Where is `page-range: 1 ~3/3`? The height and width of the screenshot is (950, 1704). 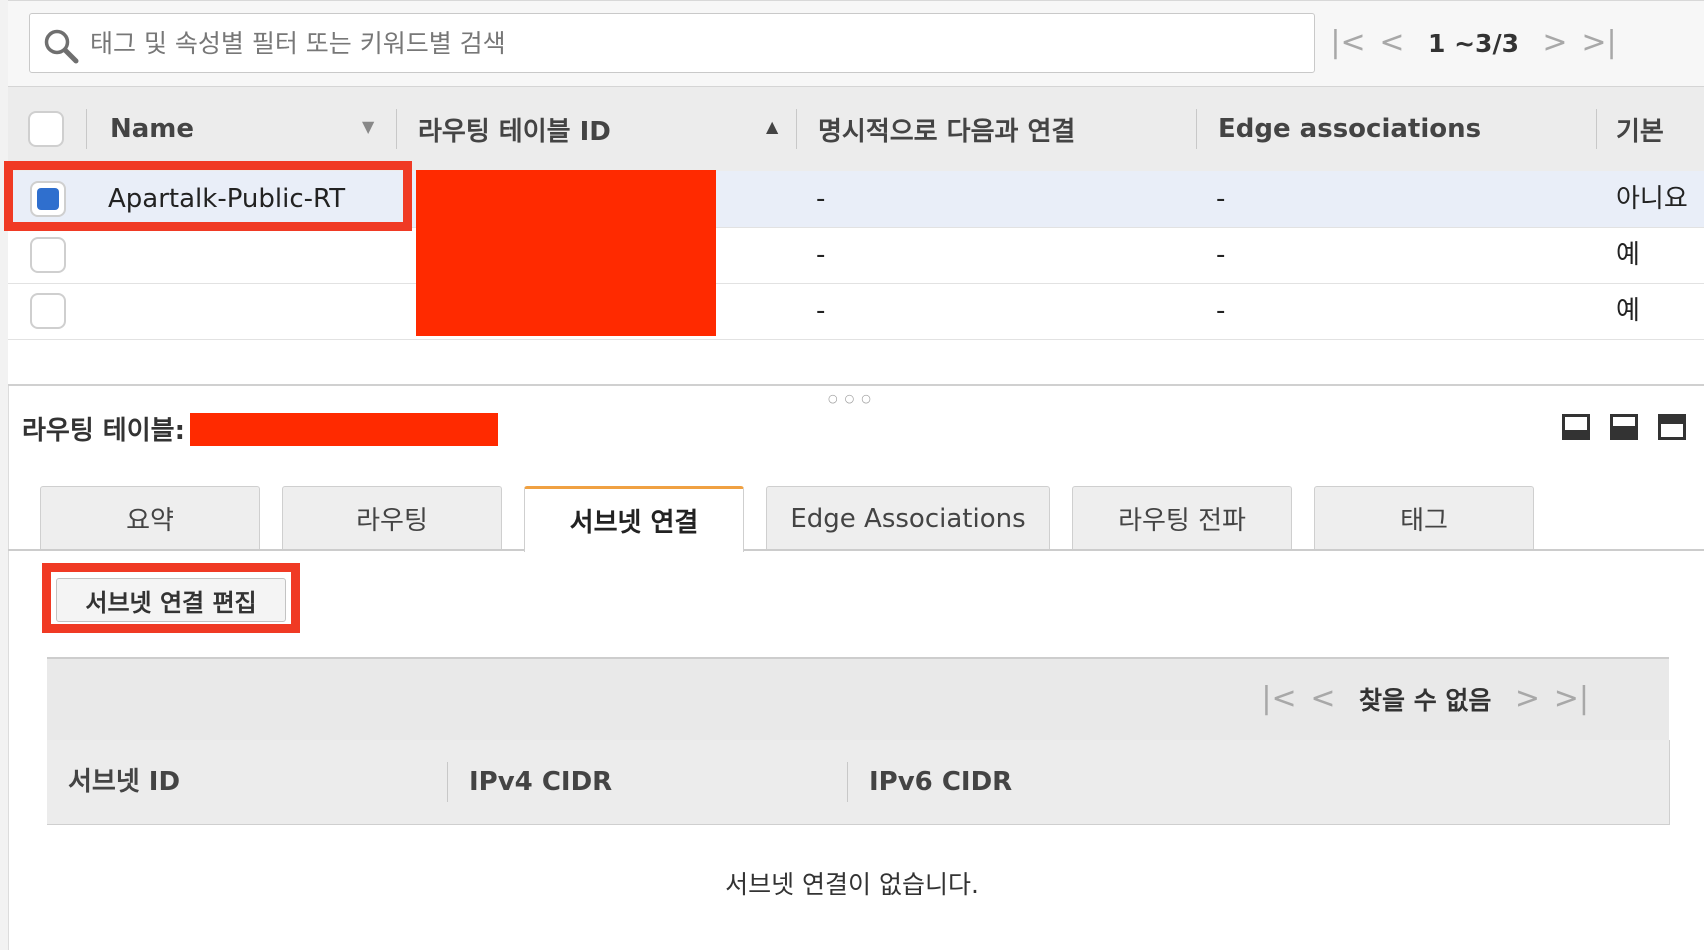
page-range: 1 ~3/3 is located at coordinates (1473, 43).